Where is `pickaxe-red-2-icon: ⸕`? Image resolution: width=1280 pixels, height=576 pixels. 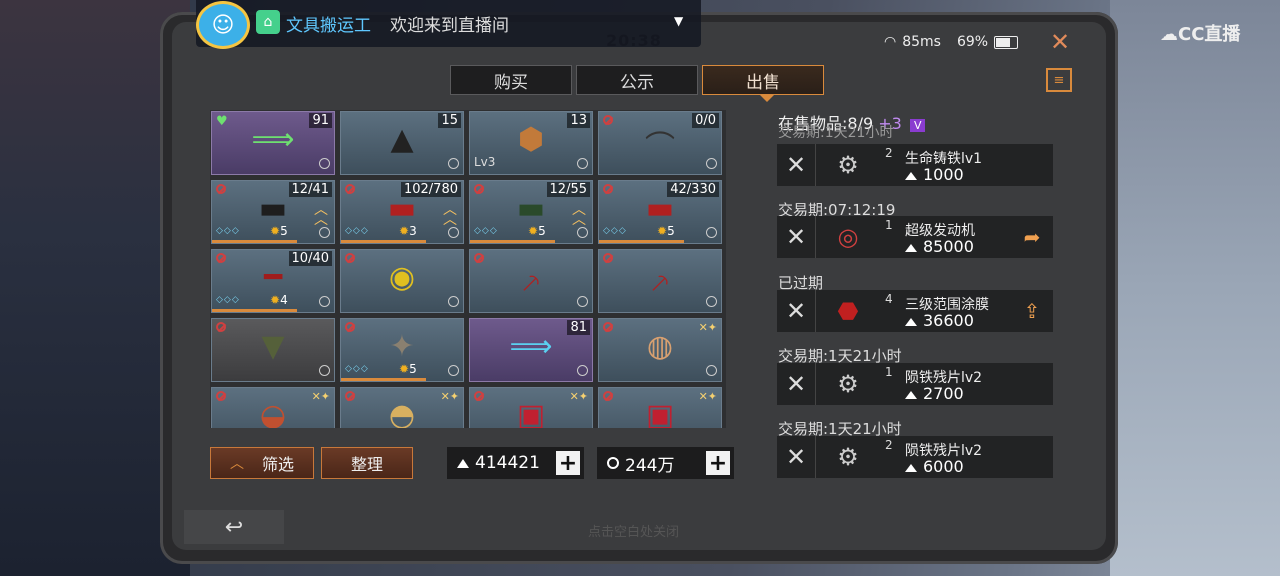 pickaxe-red-2-icon: ⸕ is located at coordinates (660, 282).